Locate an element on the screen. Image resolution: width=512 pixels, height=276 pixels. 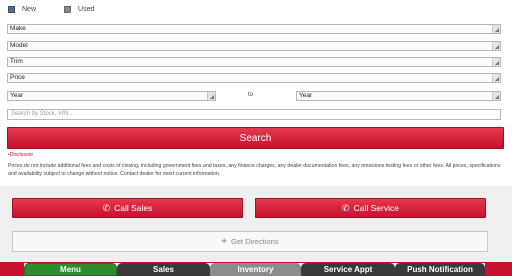
call-sales-label: Call Sales is located at coordinates (133, 208).